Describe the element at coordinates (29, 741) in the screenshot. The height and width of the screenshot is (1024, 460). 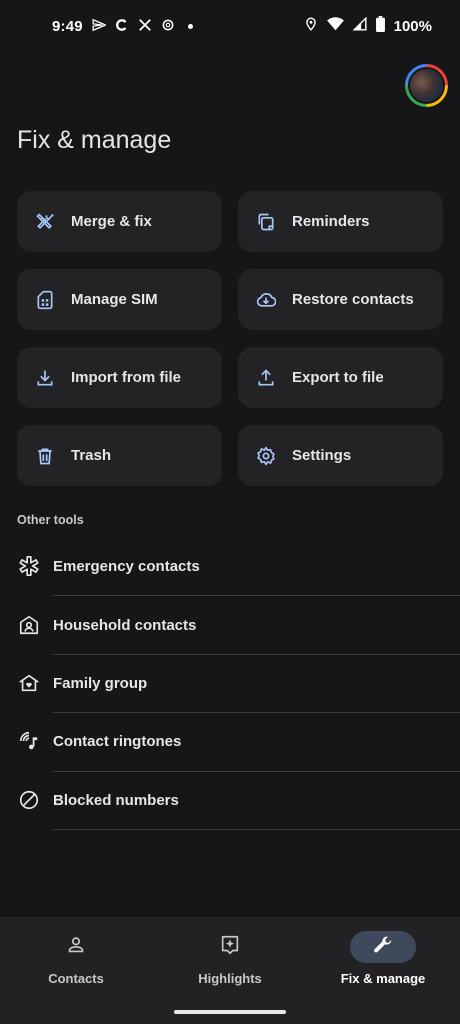
I see `ringtone-icon` at that location.